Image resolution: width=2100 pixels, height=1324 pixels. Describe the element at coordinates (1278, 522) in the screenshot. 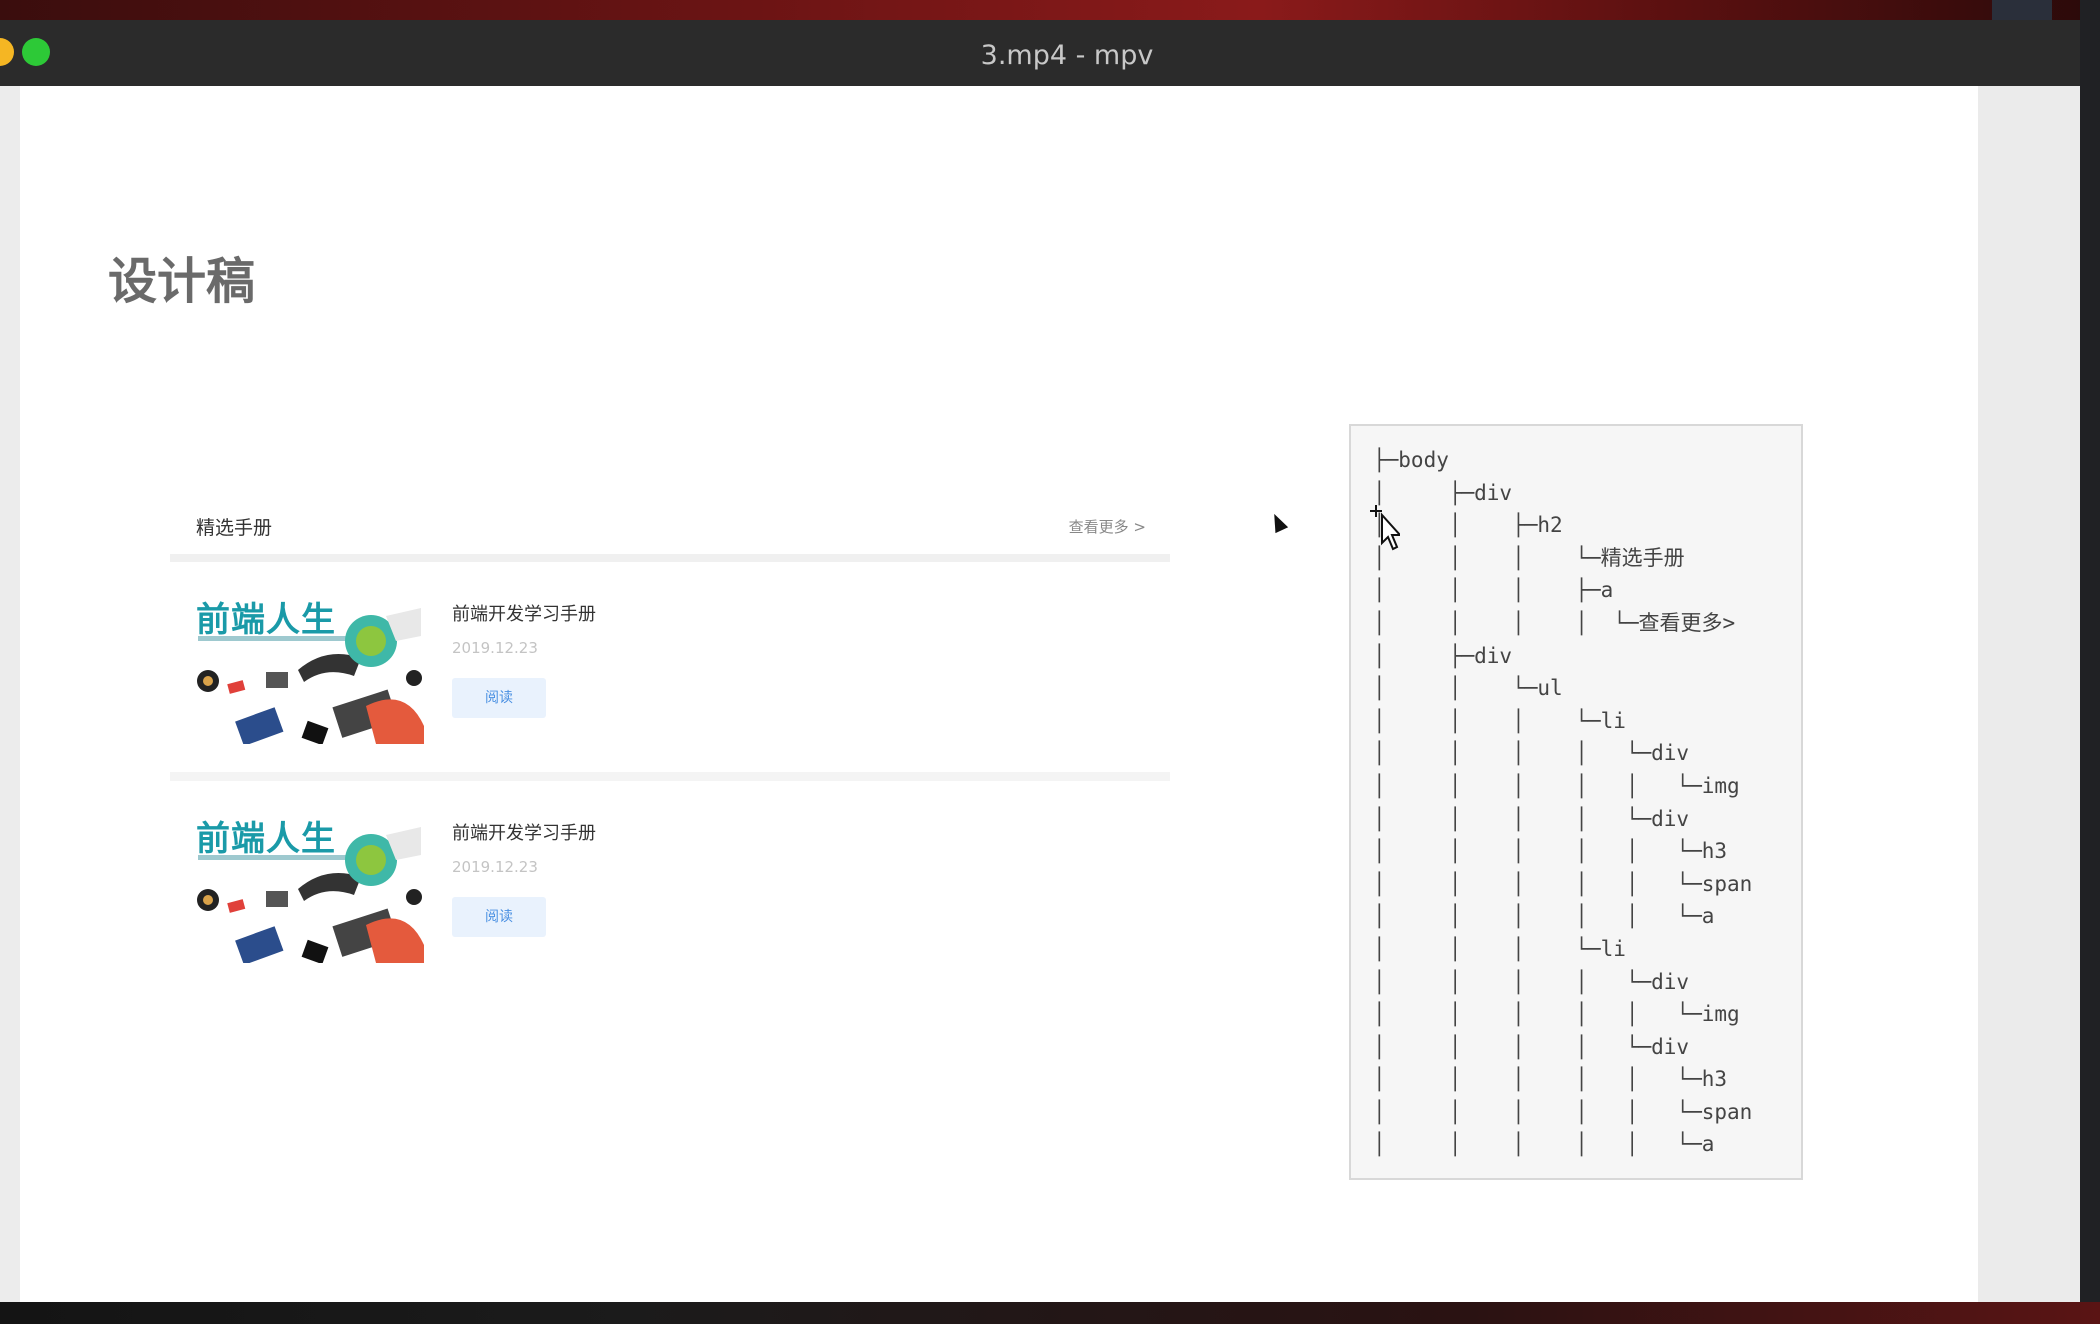

I see `mouse-pointer-icon` at that location.